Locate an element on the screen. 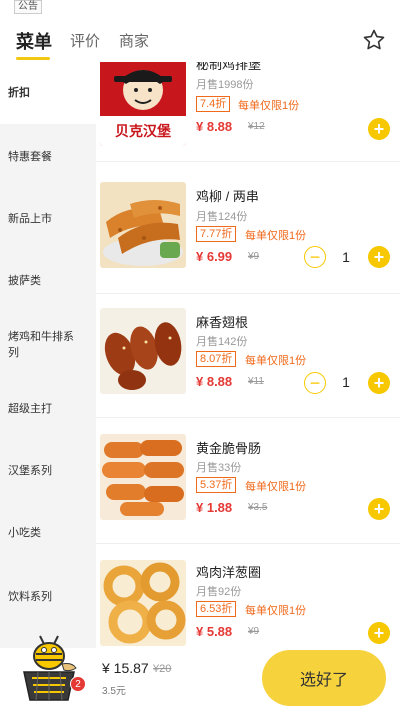 The height and width of the screenshot is (712, 400). product-image-chicken-strips is located at coordinates (143, 225).